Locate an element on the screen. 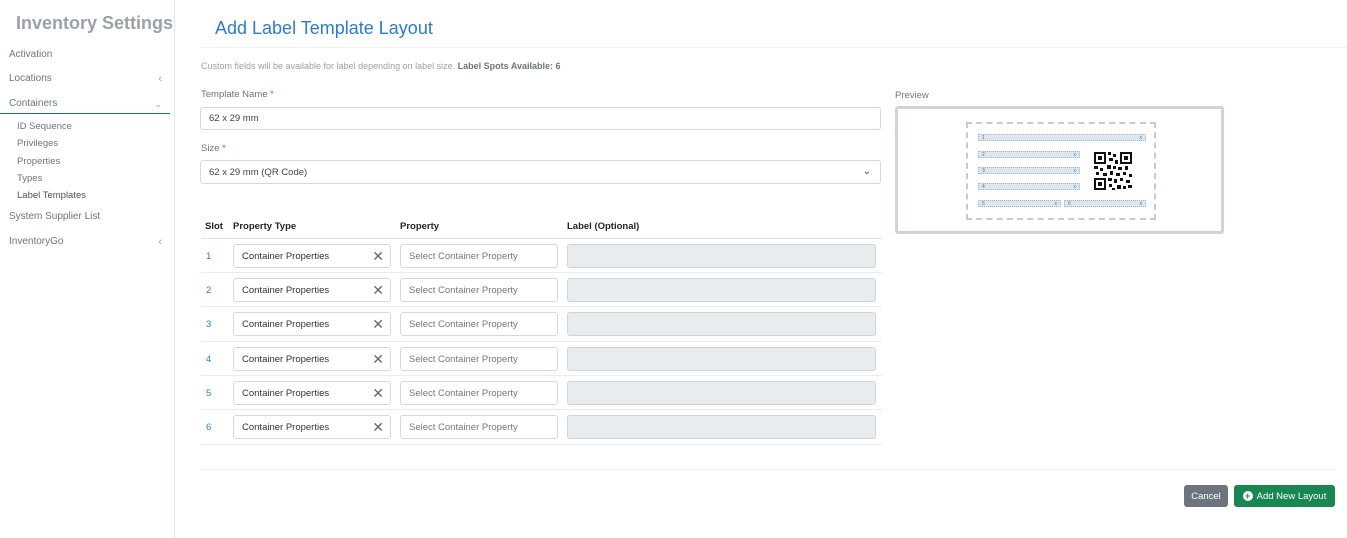  sidebar-item-containers: Containers ⌄ is located at coordinates (85, 104).